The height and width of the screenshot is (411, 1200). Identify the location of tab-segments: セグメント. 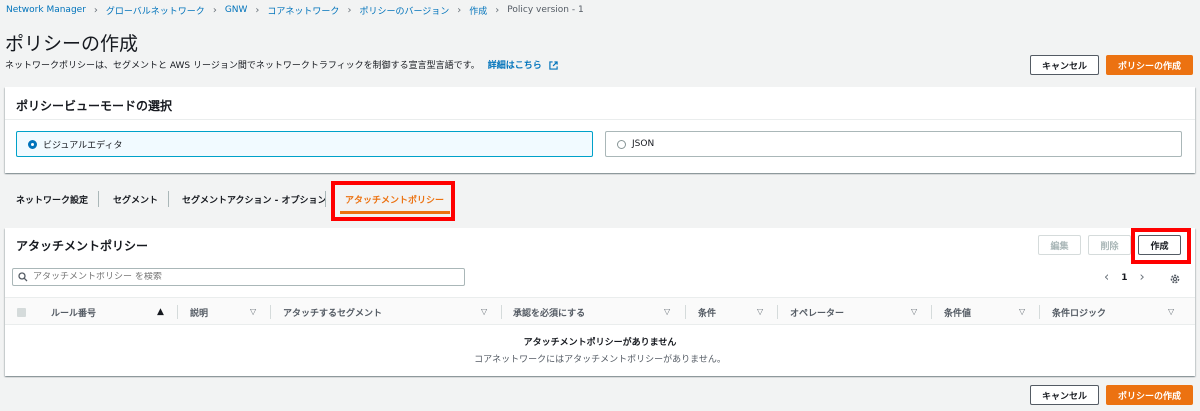
(135, 199).